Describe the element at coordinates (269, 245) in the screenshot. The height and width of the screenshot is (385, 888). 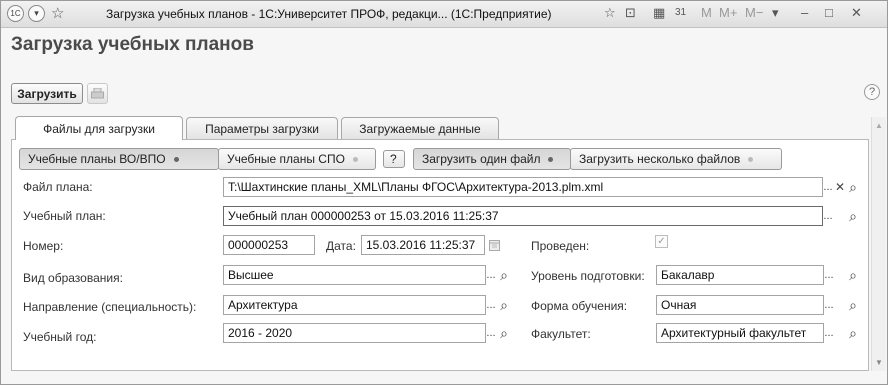
I see `number-field: 000000253` at that location.